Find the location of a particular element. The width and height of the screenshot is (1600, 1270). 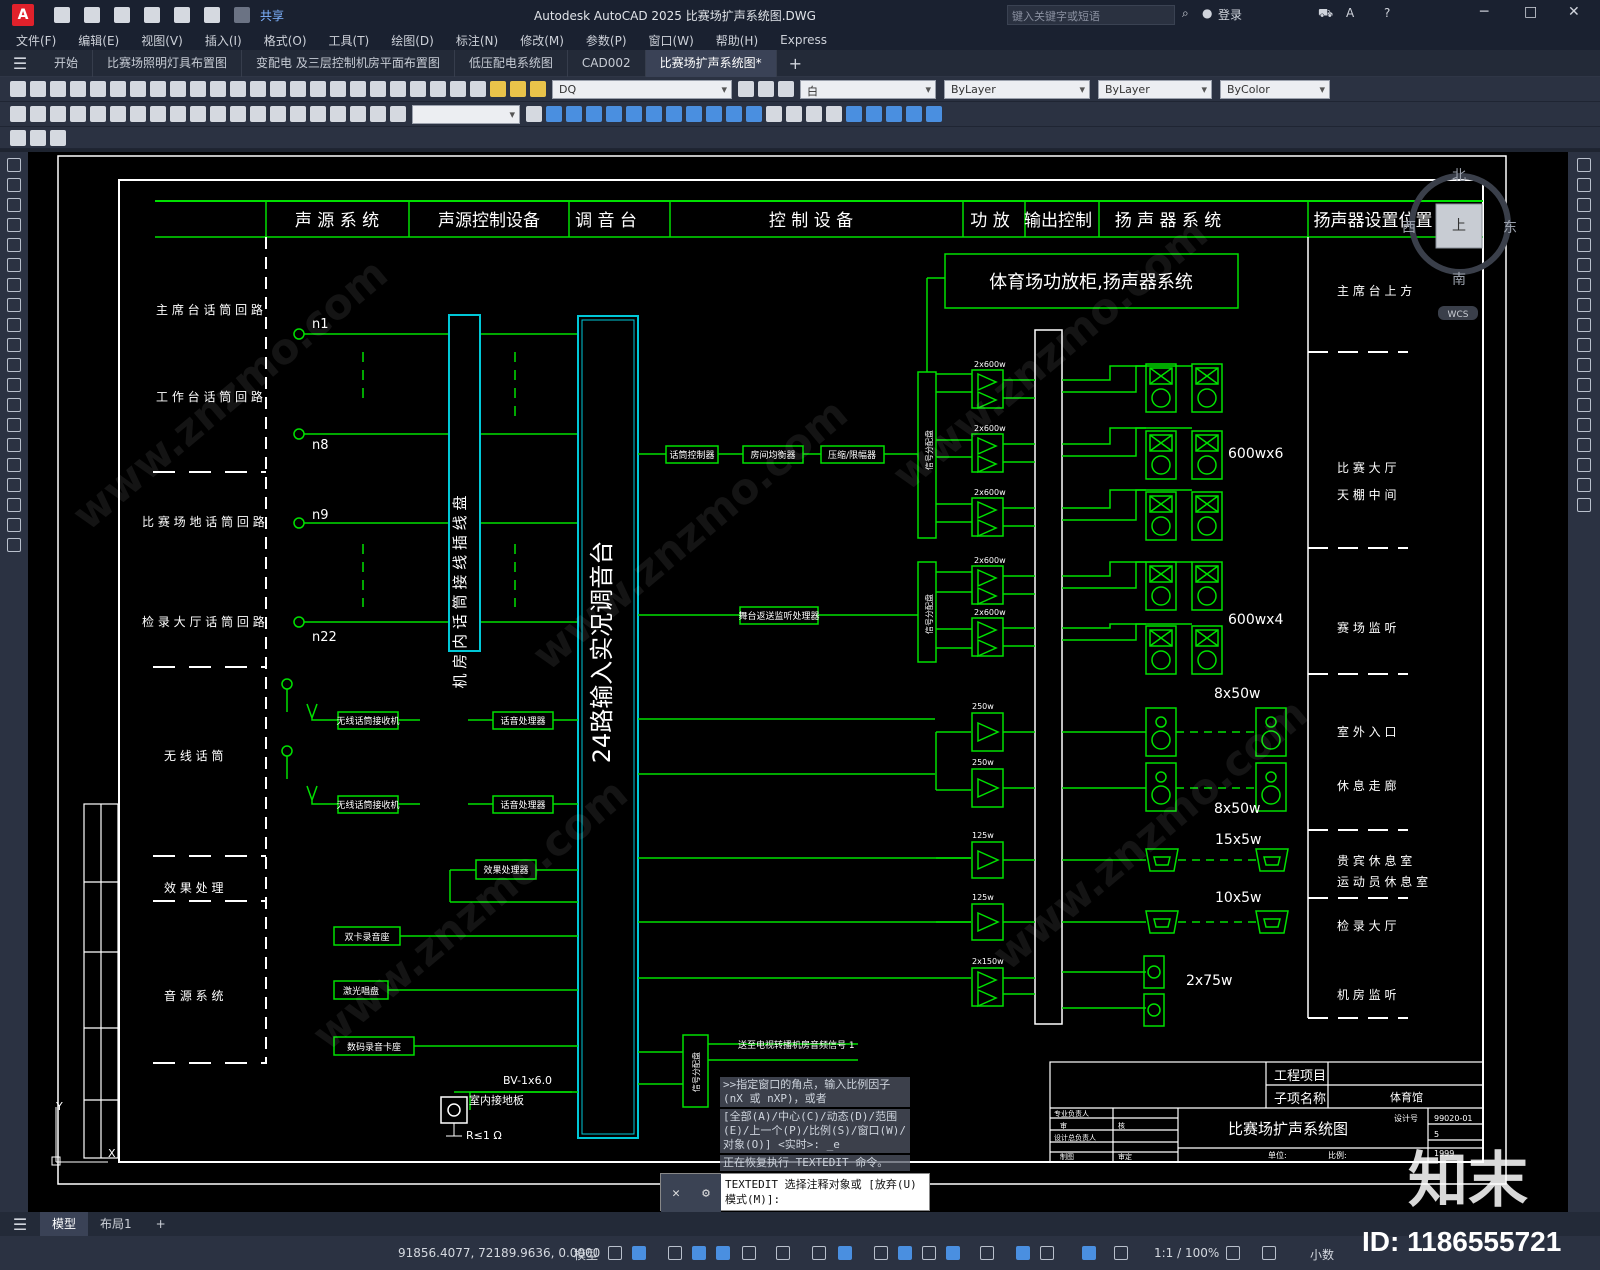

menu-format: 格式(O) is located at coordinates (285, 40).